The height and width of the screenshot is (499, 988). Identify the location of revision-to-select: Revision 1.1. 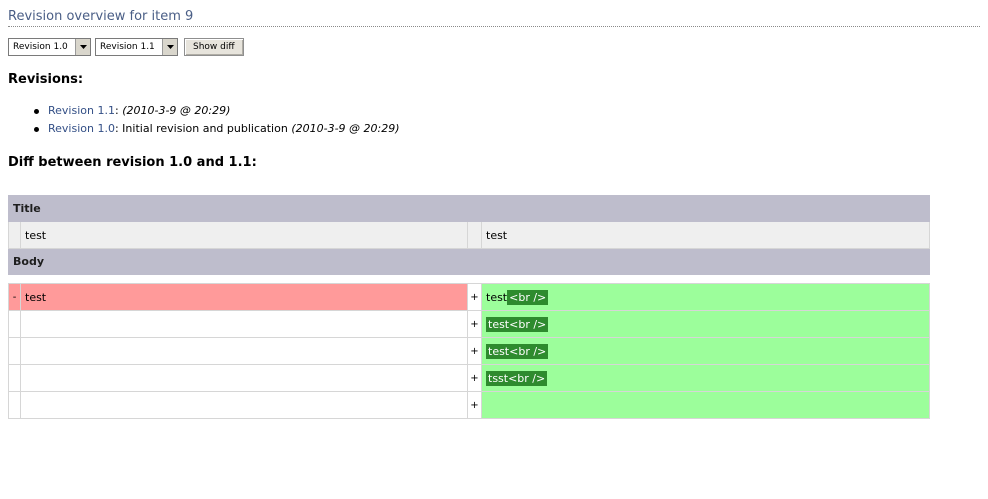
(136, 47).